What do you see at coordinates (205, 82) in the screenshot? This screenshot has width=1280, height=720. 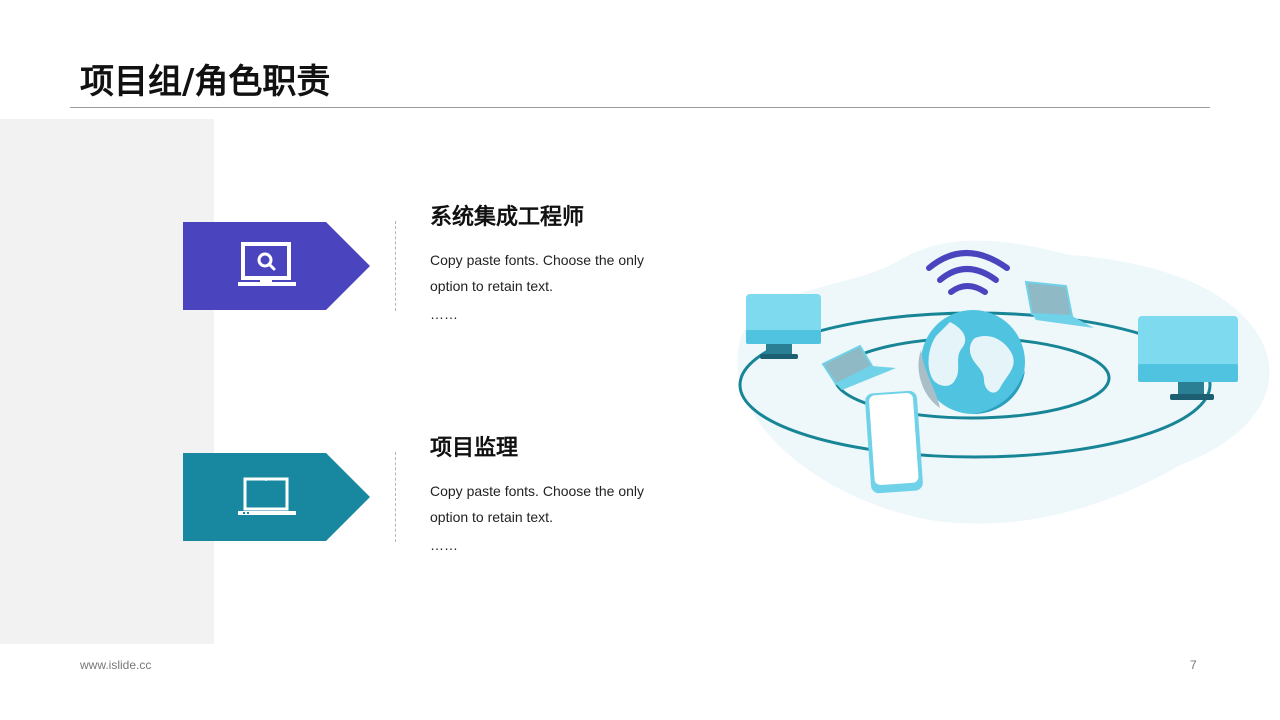 I see `slide-title: 项目组/角色职责` at bounding box center [205, 82].